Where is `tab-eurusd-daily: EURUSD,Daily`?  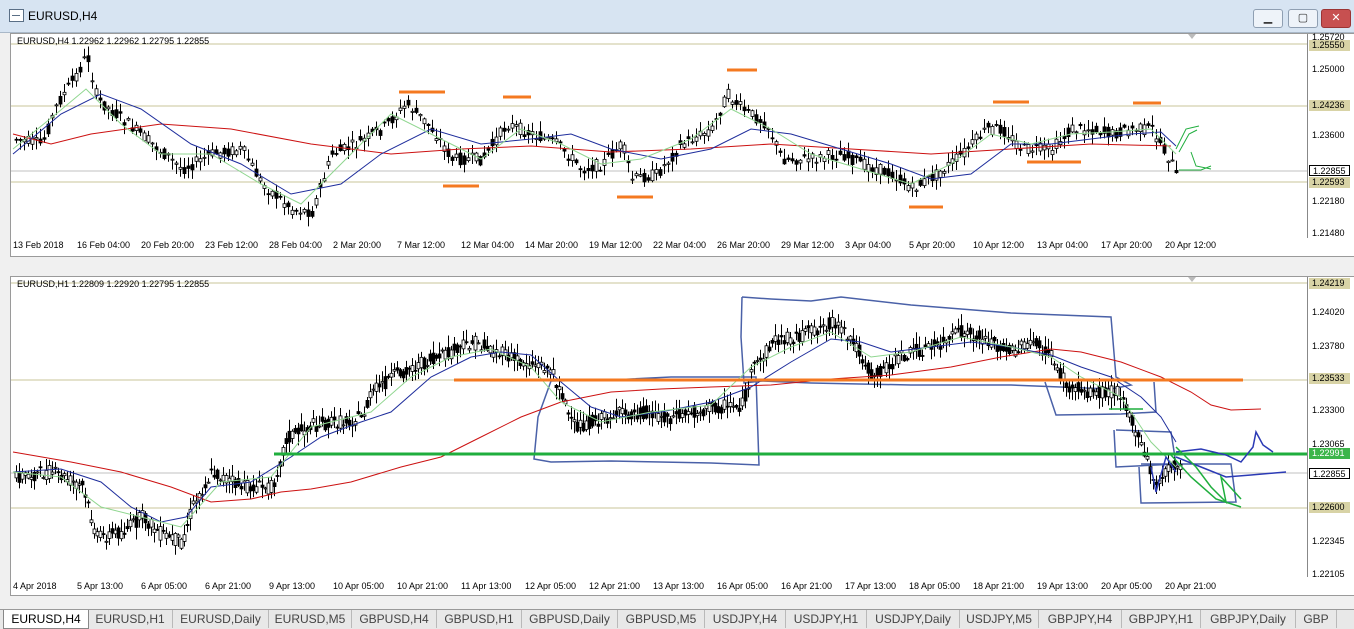 tab-eurusd-daily: EURUSD,Daily is located at coordinates (221, 619).